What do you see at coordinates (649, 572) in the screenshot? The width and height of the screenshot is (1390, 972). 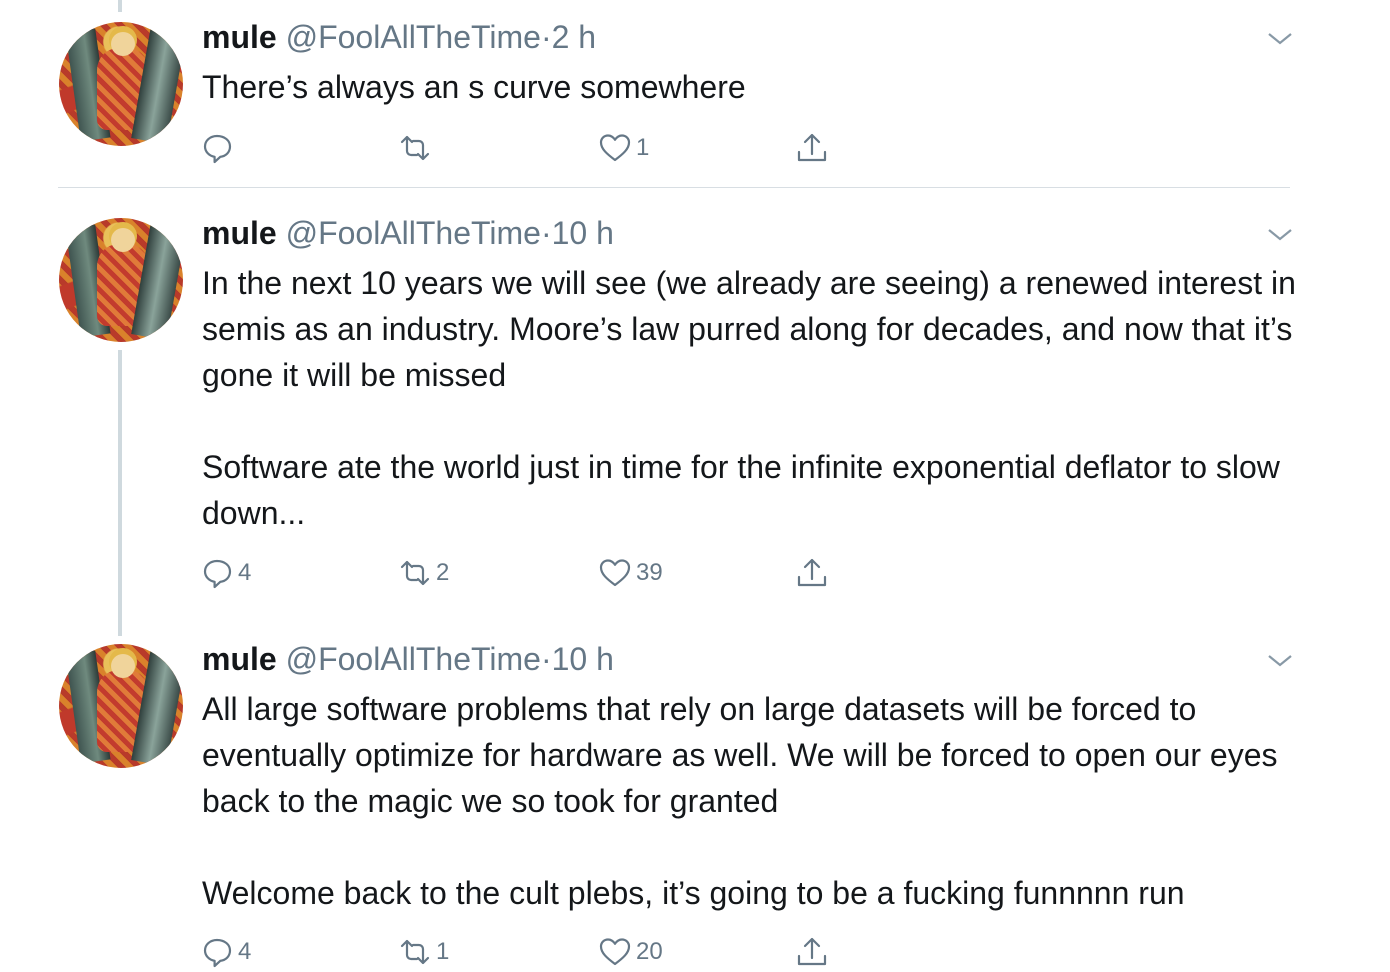 I see `like-count: 39` at bounding box center [649, 572].